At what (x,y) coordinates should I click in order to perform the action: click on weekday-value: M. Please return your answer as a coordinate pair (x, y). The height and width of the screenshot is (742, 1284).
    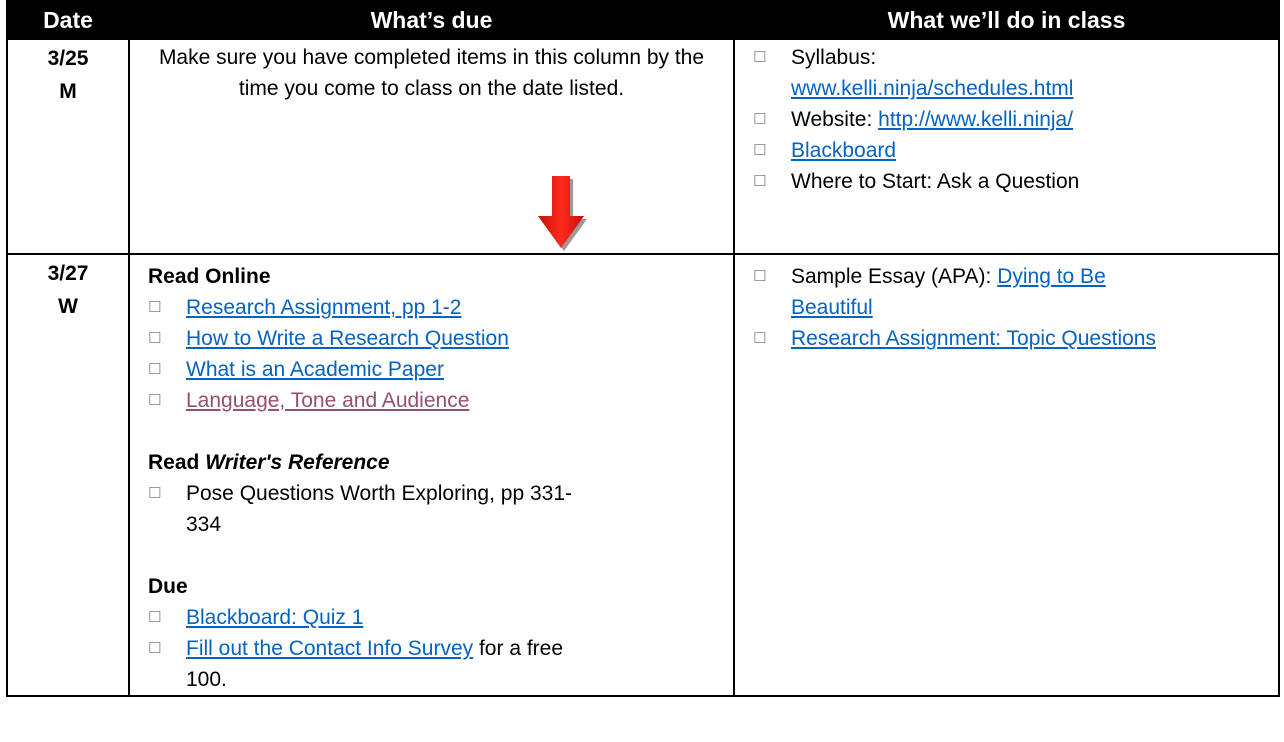
    Looking at the image, I should click on (68, 91).